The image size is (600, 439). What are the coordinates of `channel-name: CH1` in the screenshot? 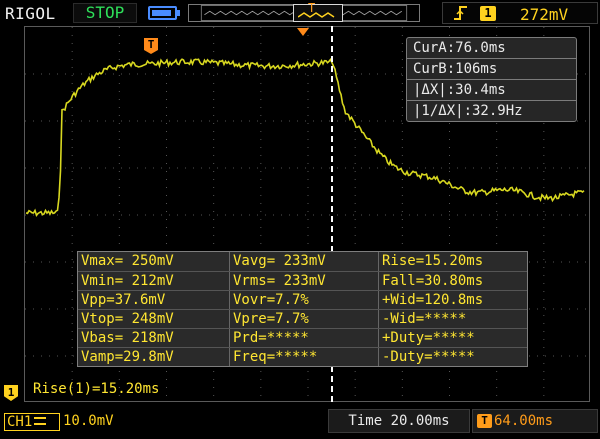 It's located at (20, 422).